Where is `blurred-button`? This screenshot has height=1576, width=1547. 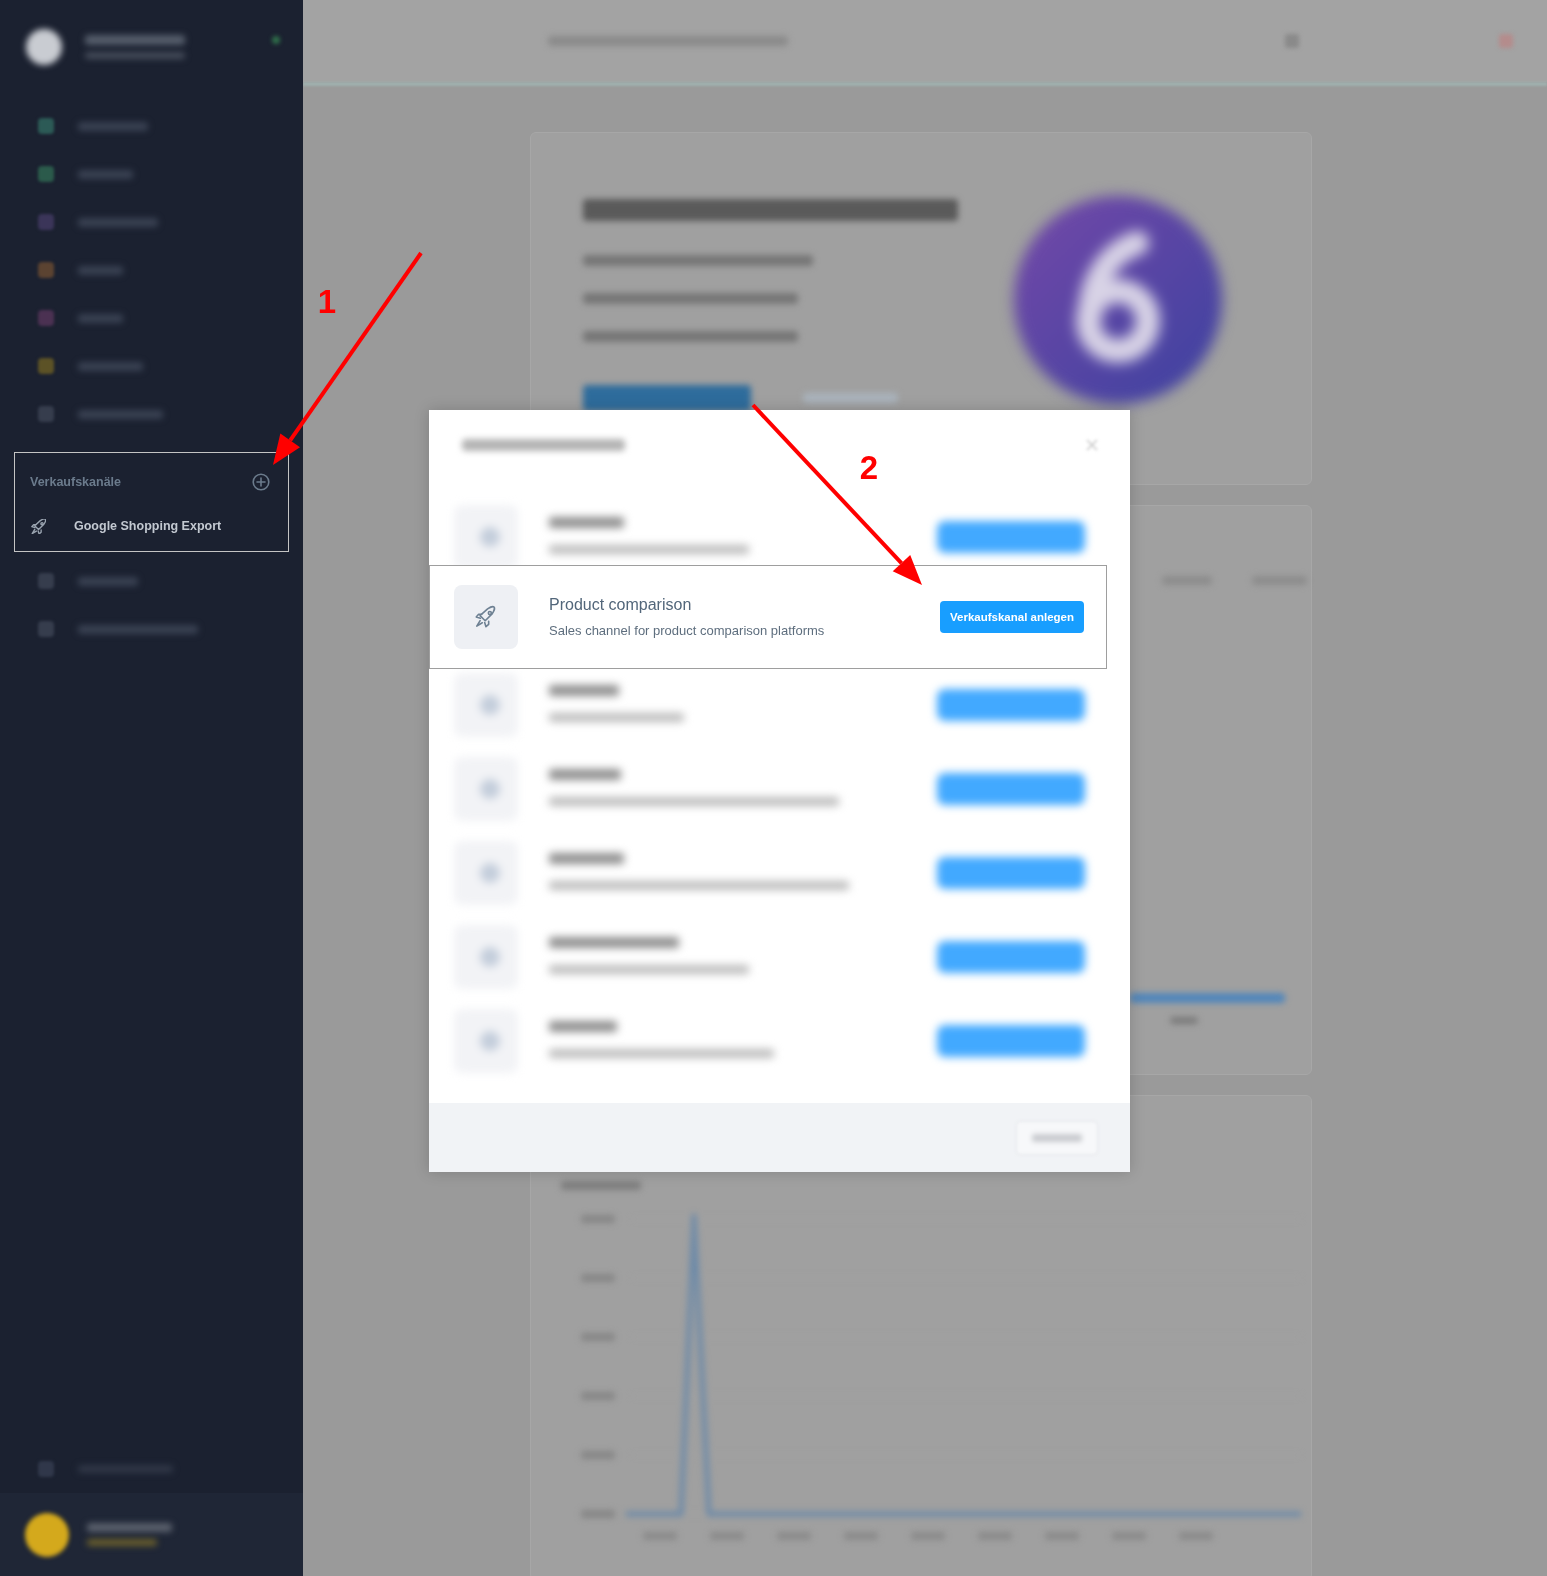
blurred-button is located at coordinates (667, 398).